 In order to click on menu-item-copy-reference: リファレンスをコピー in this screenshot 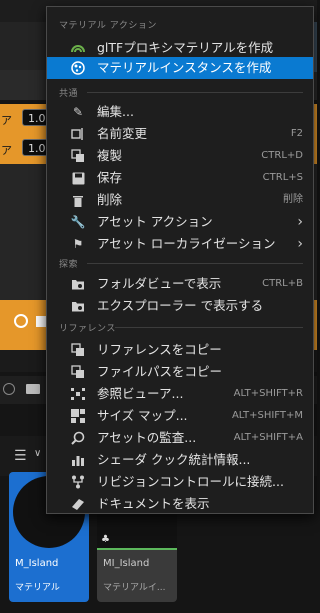, I will do `click(180, 350)`.